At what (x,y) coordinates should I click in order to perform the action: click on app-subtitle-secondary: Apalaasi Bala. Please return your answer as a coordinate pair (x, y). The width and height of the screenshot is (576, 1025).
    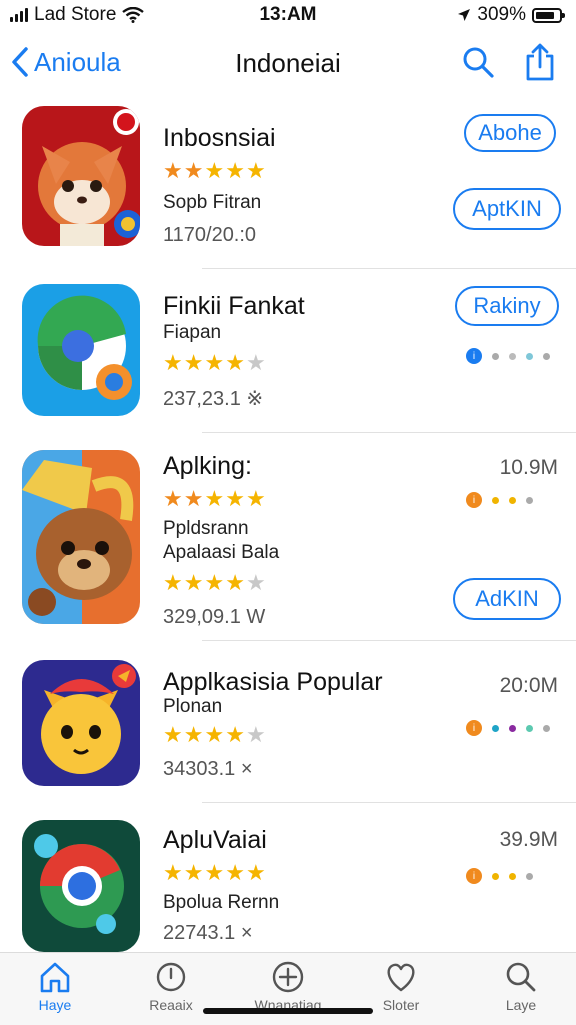
    Looking at the image, I should click on (221, 552).